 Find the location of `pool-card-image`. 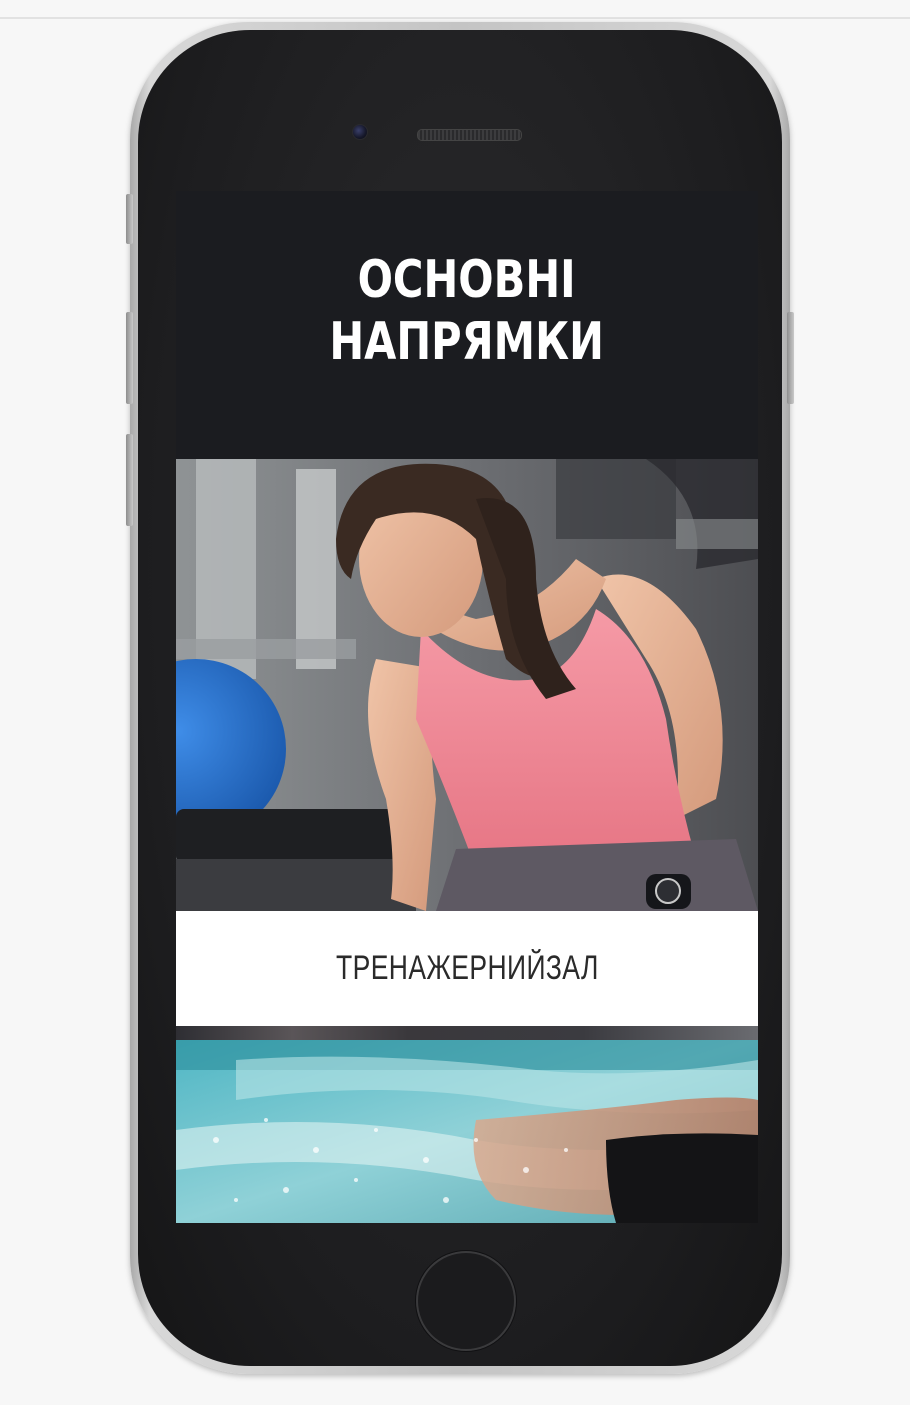

pool-card-image is located at coordinates (467, 1131).